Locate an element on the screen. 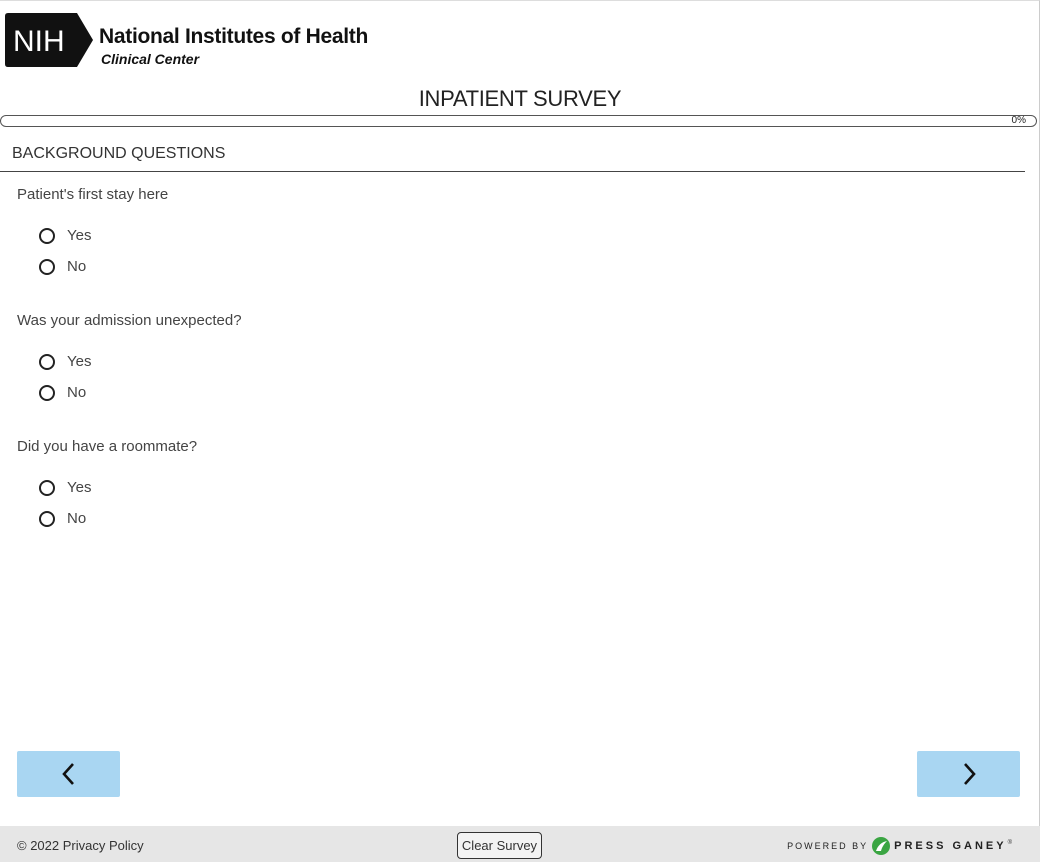  option-admission-yes: Yes is located at coordinates (65, 361).